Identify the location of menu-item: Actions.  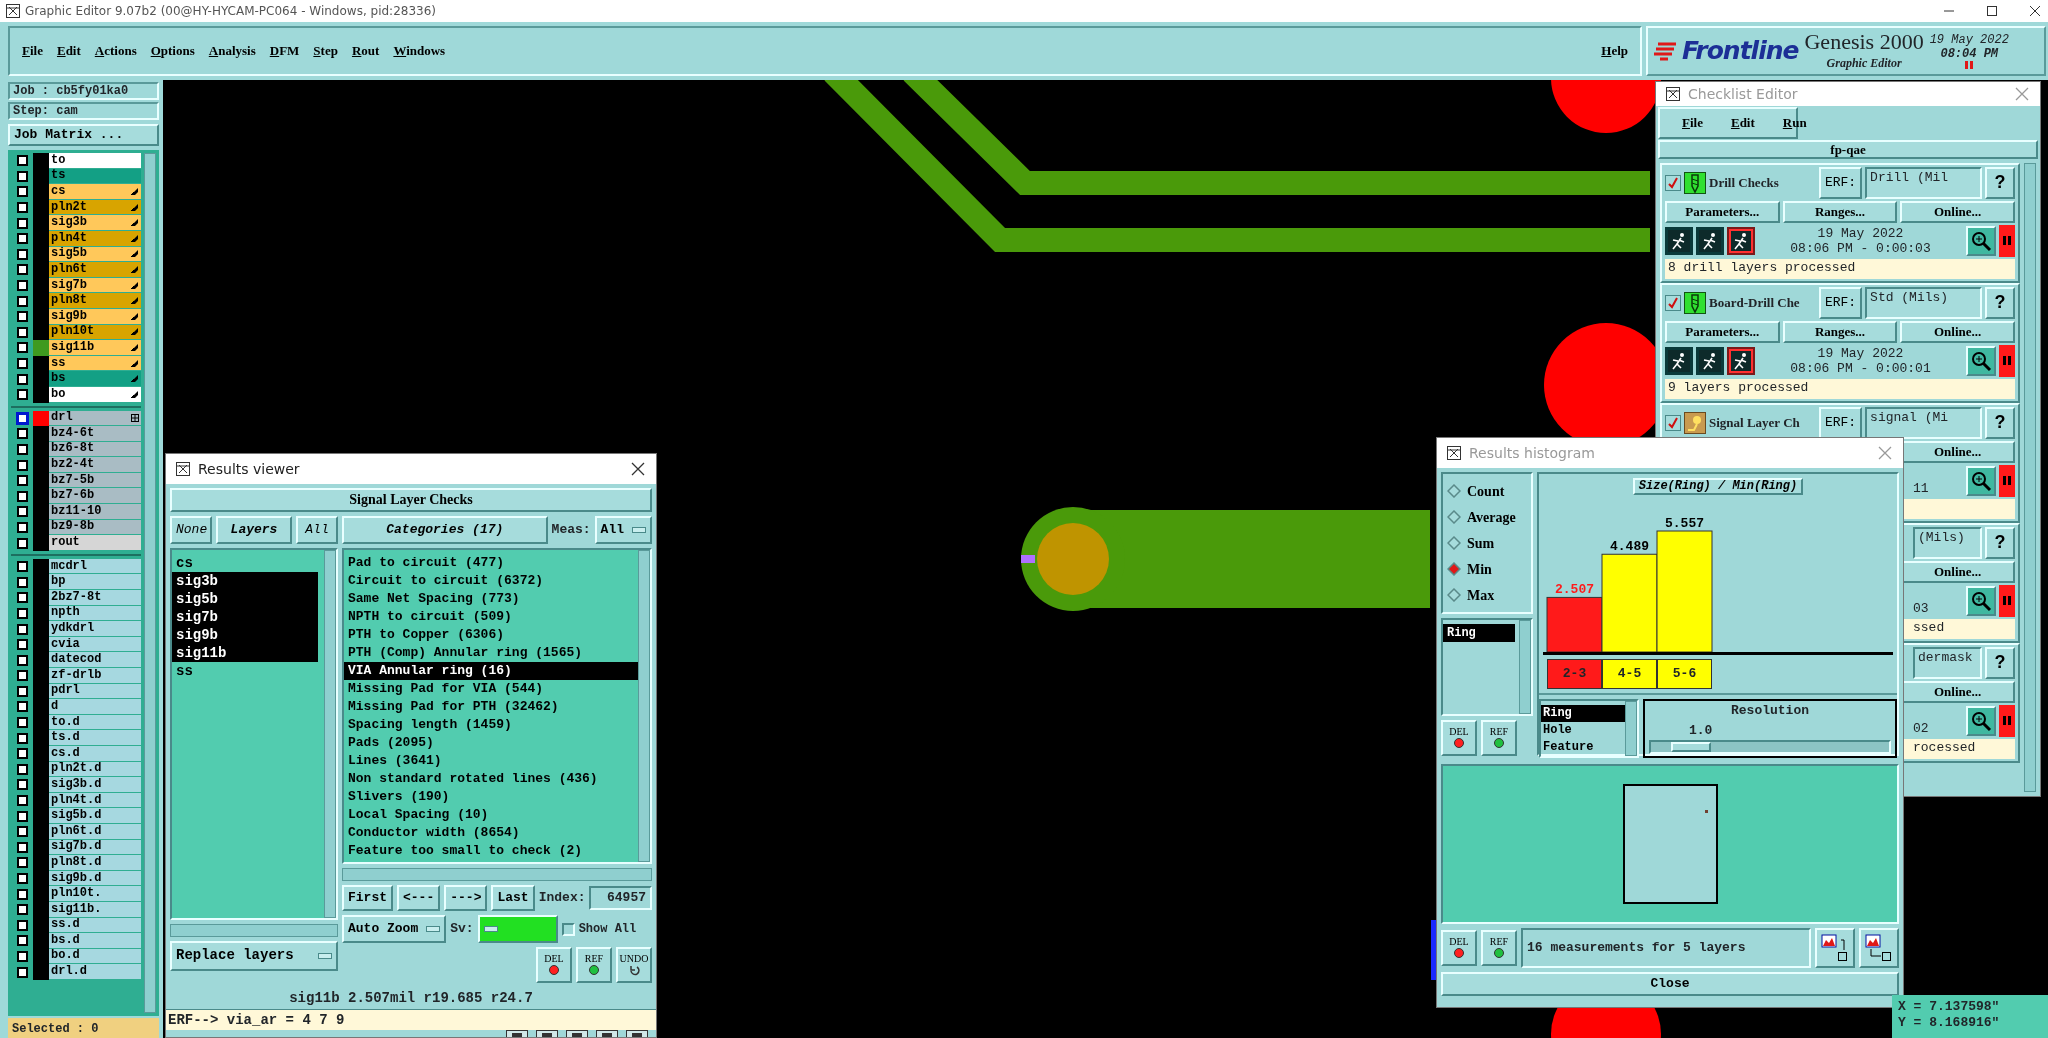
(115, 51).